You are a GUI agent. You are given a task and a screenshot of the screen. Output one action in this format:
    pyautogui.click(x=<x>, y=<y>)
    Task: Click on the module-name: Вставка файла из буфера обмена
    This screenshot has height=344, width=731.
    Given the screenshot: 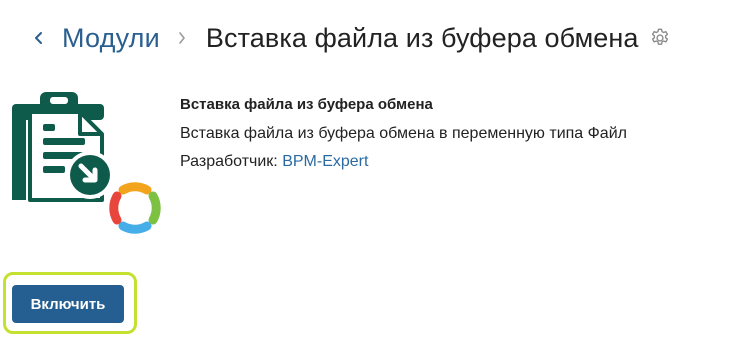 What is the action you would take?
    pyautogui.click(x=306, y=104)
    